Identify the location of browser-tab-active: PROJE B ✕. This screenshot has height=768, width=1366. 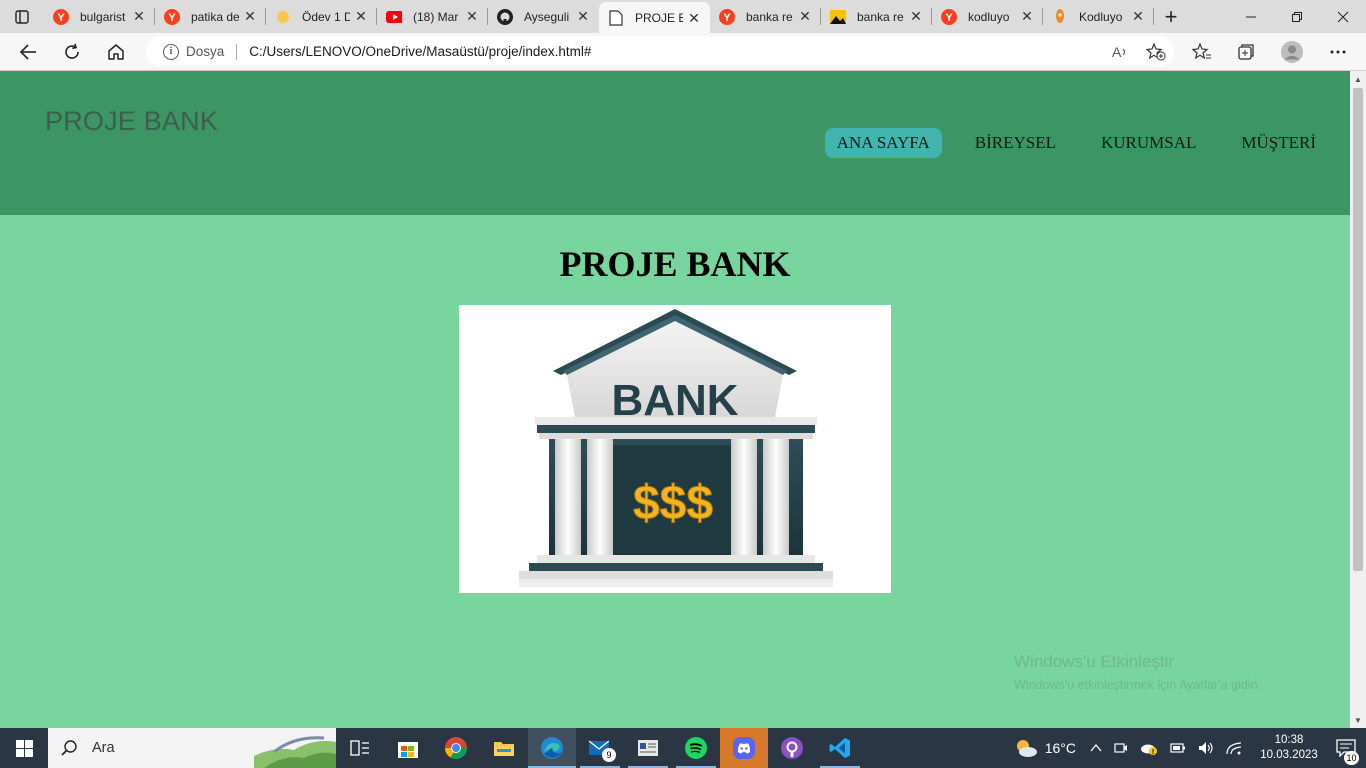
(654, 17).